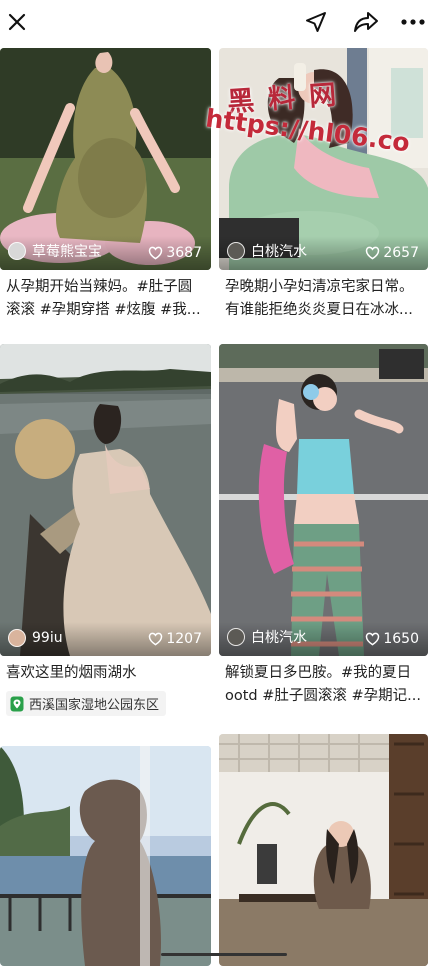 This screenshot has height=966, width=435. I want to click on like-button: 1650, so click(392, 639).